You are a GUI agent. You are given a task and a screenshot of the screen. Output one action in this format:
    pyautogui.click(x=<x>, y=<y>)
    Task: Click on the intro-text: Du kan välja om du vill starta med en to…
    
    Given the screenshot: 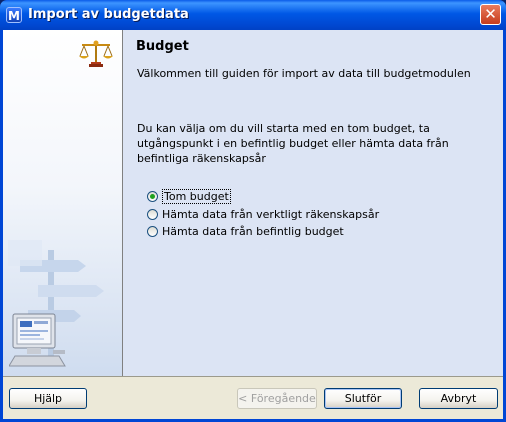 What is the action you would take?
    pyautogui.click(x=293, y=143)
    